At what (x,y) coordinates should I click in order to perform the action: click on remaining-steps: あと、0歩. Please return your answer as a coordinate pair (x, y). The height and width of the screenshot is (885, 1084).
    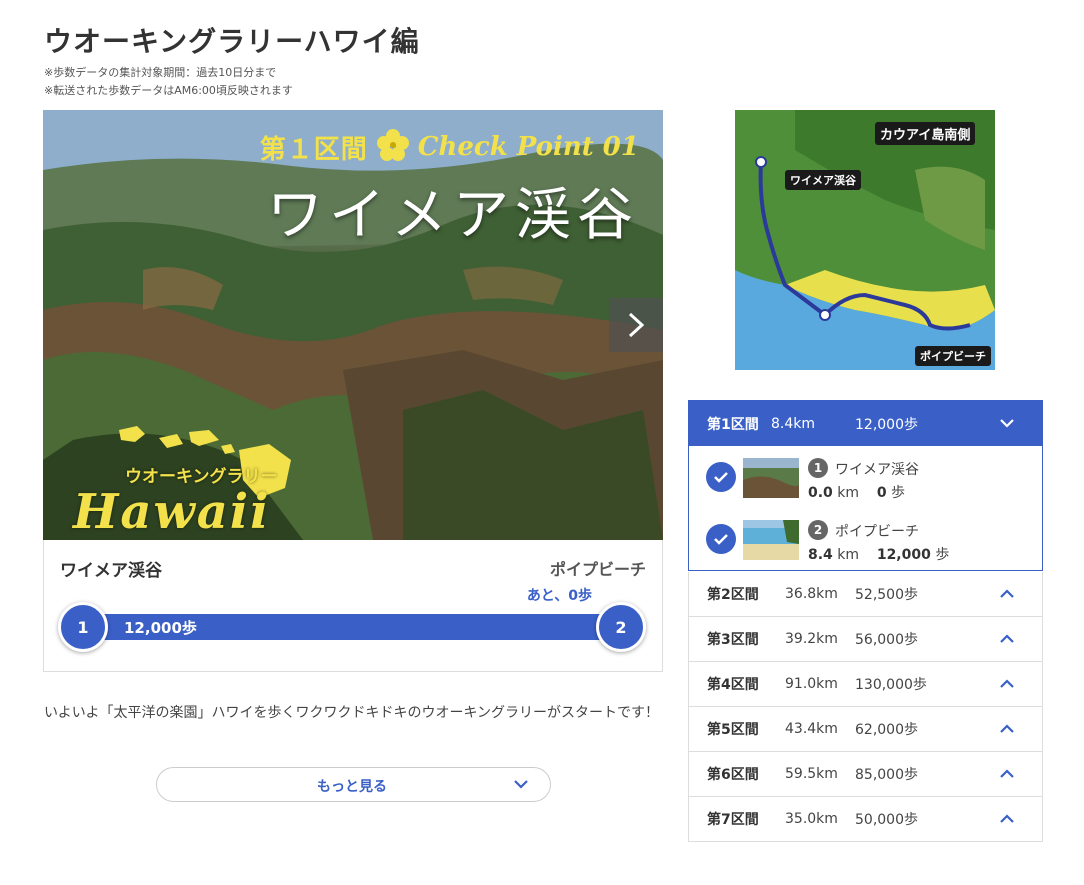
    Looking at the image, I should click on (559, 596).